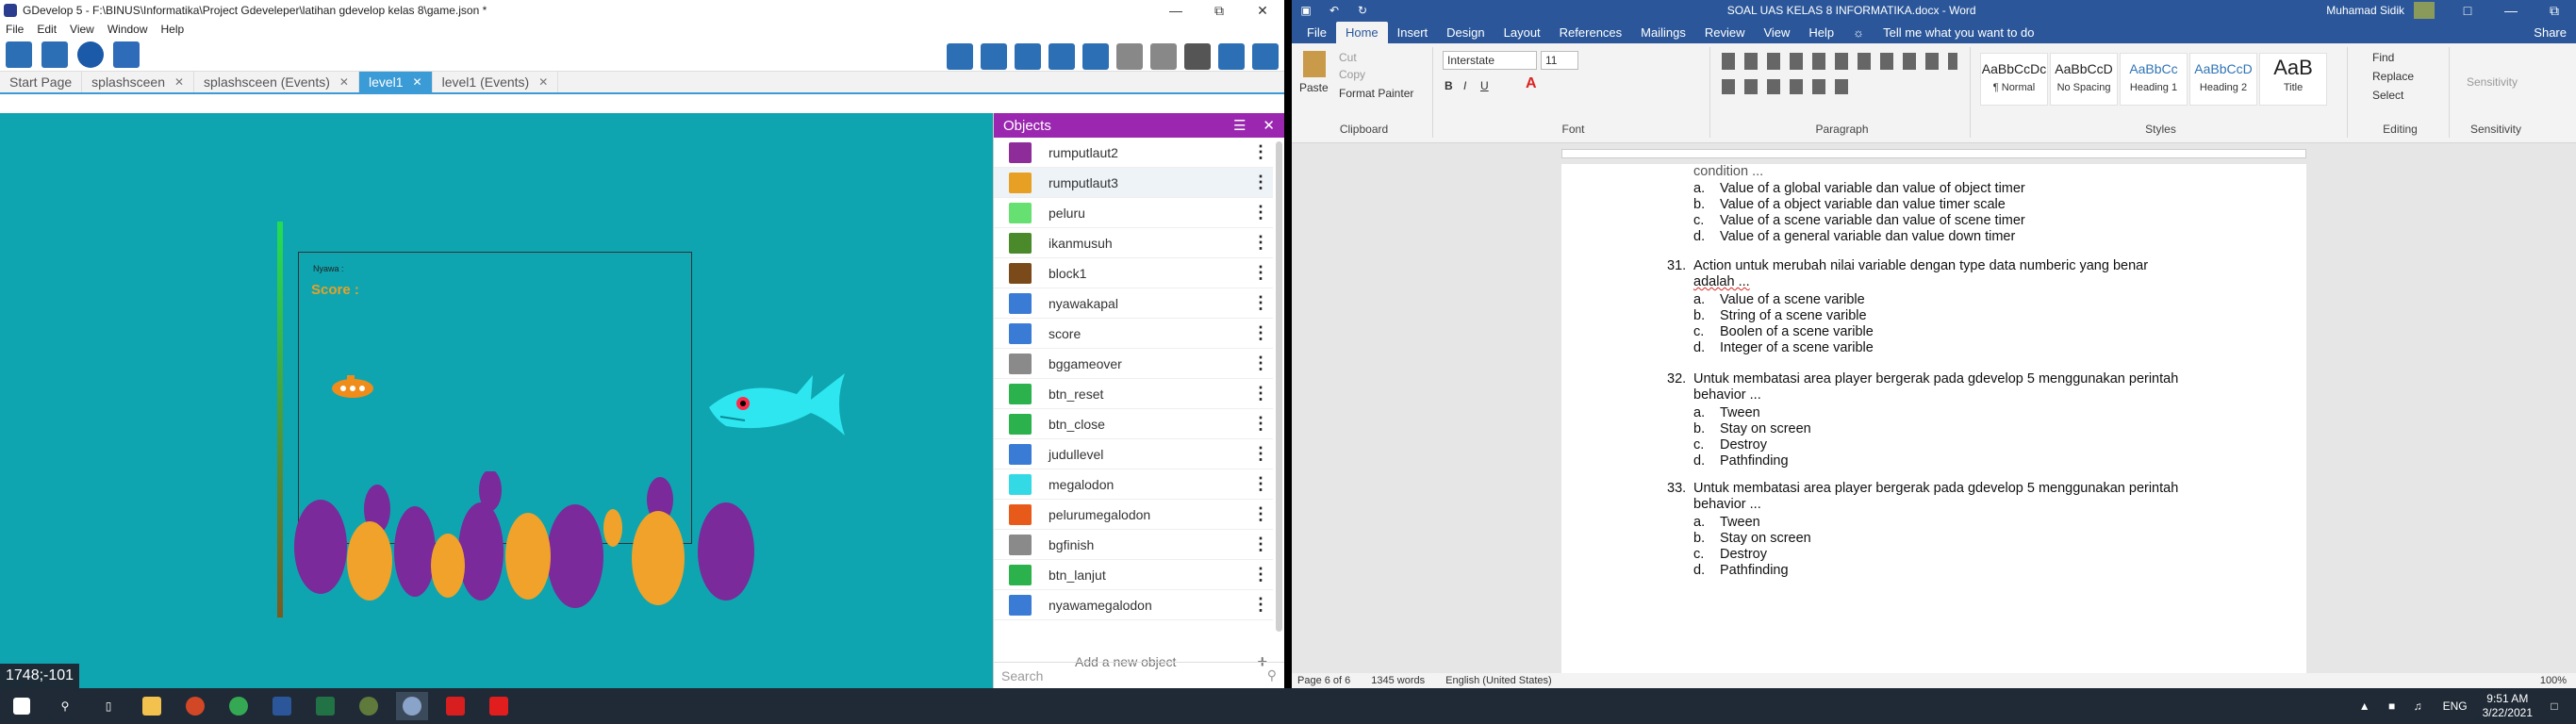 The width and height of the screenshot is (2576, 724). Describe the element at coordinates (2084, 79) in the screenshot. I see `style-no-spacing: AaBbCcD No Spacing` at that location.